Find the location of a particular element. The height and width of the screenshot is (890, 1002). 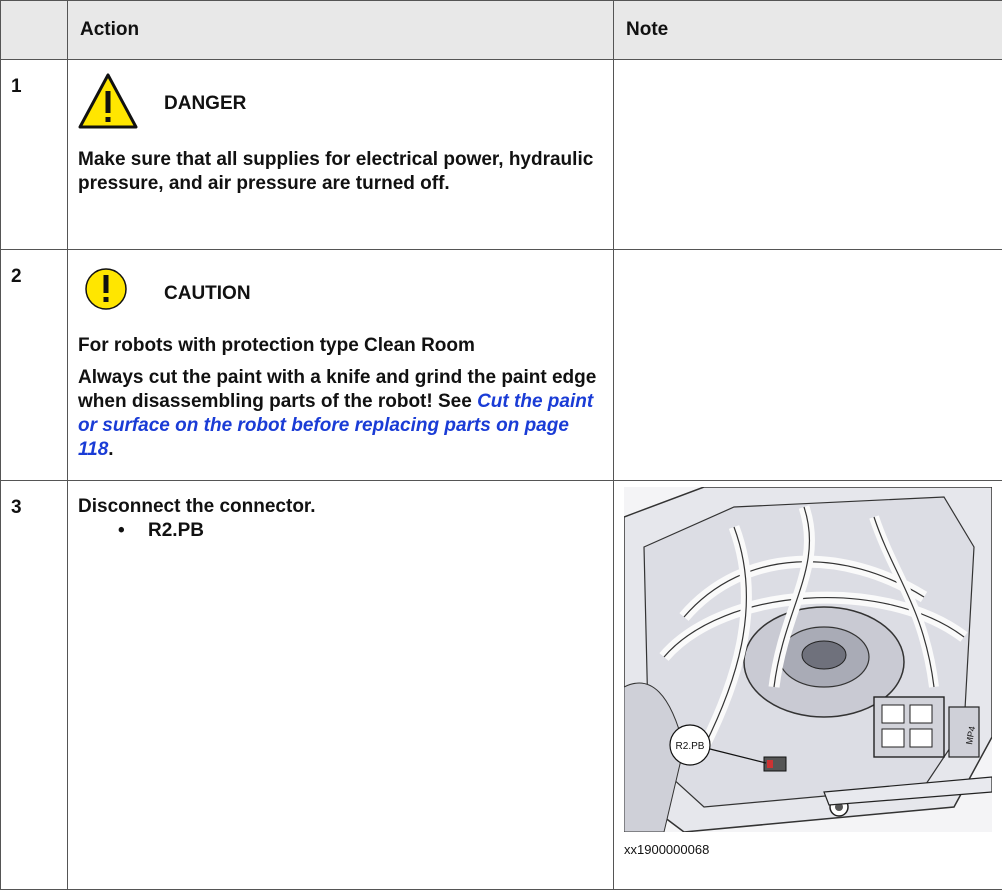

figure-callout-label: R2.PB is located at coordinates (690, 746).